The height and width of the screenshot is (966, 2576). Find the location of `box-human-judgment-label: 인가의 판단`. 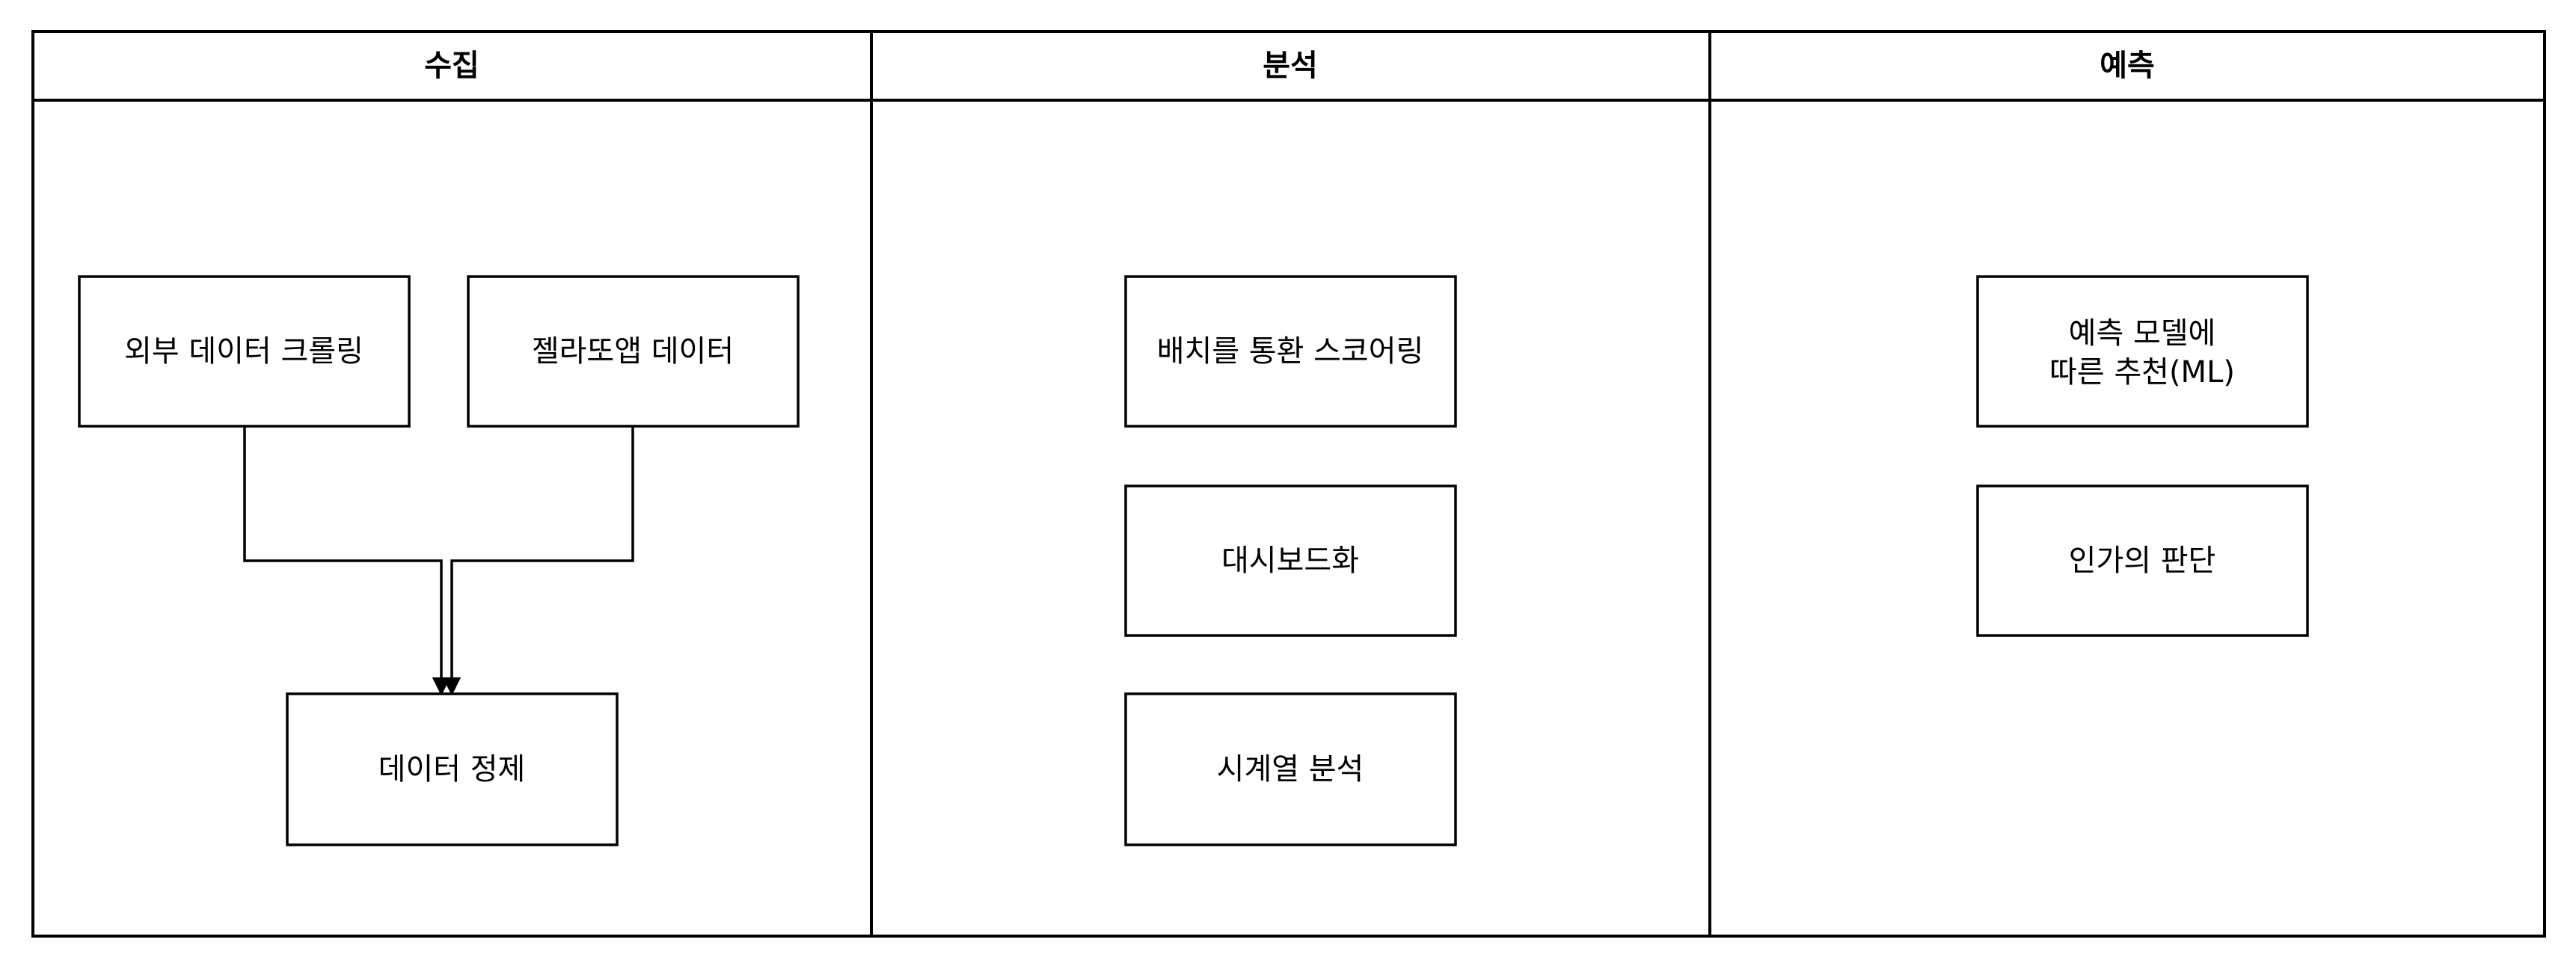

box-human-judgment-label: 인가의 판단 is located at coordinates (2142, 561).